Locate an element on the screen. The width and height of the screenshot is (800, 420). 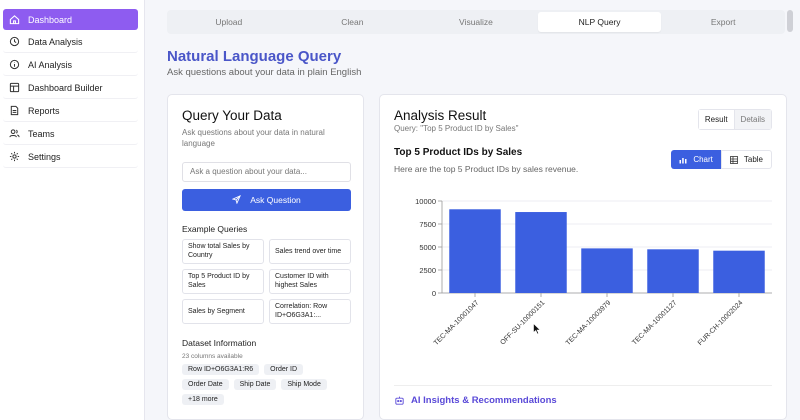
example-query-button: Top 5 Product ID by Sales is located at coordinates (223, 281).